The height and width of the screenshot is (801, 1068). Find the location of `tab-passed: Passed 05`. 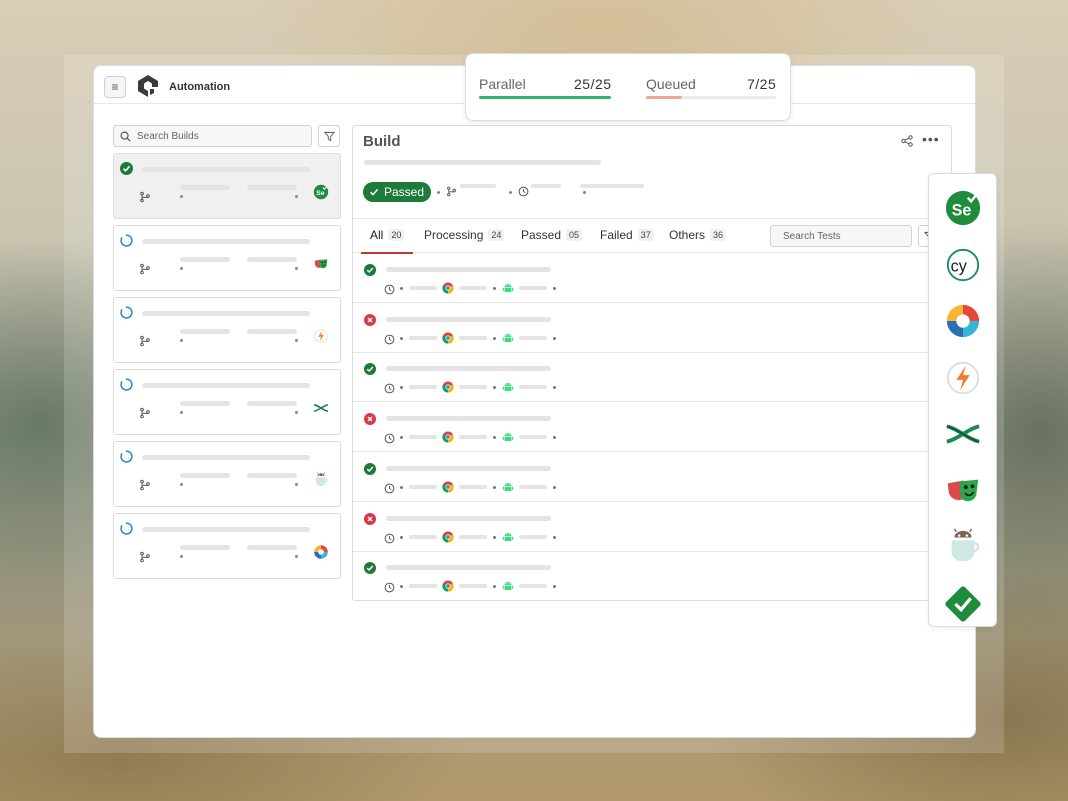

tab-passed: Passed 05 is located at coordinates (552, 235).